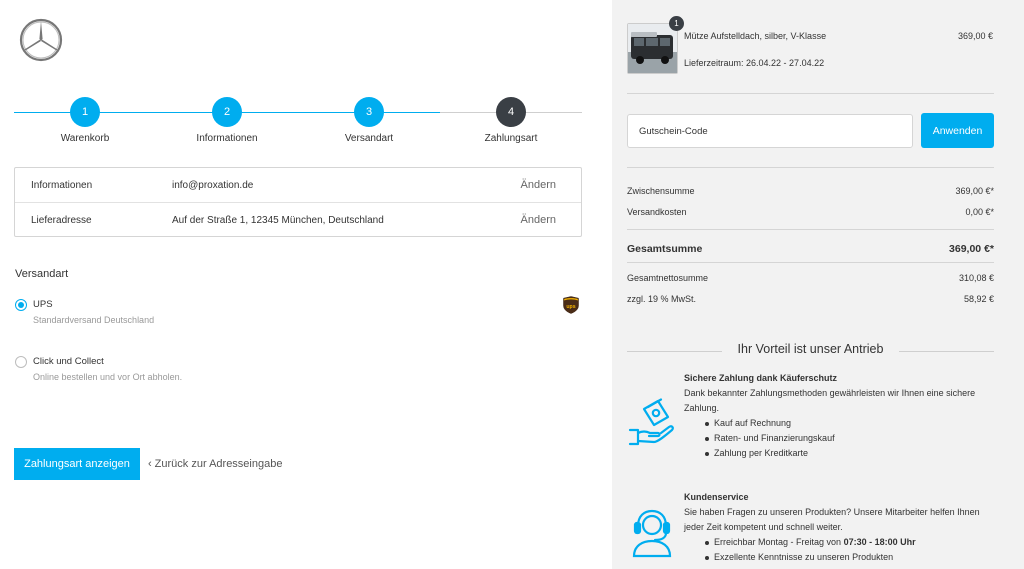  I want to click on shipping-option-name: Click und Collect, so click(68, 361).